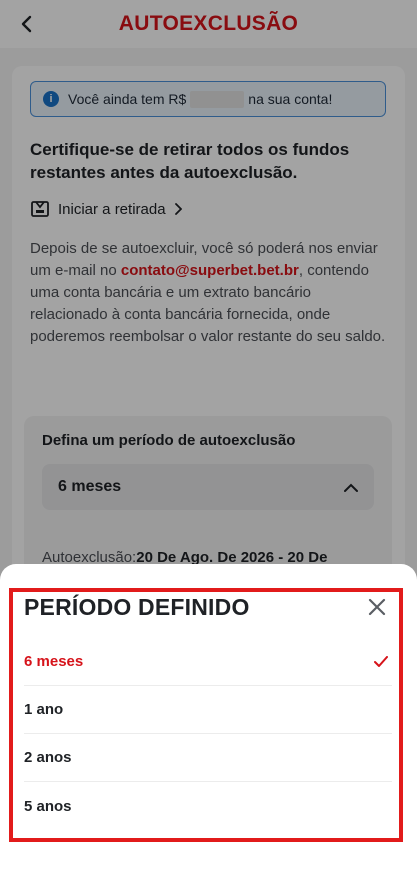 Image resolution: width=417 pixels, height=882 pixels. What do you see at coordinates (208, 806) in the screenshot?
I see `period-option-5-years: 5 anos` at bounding box center [208, 806].